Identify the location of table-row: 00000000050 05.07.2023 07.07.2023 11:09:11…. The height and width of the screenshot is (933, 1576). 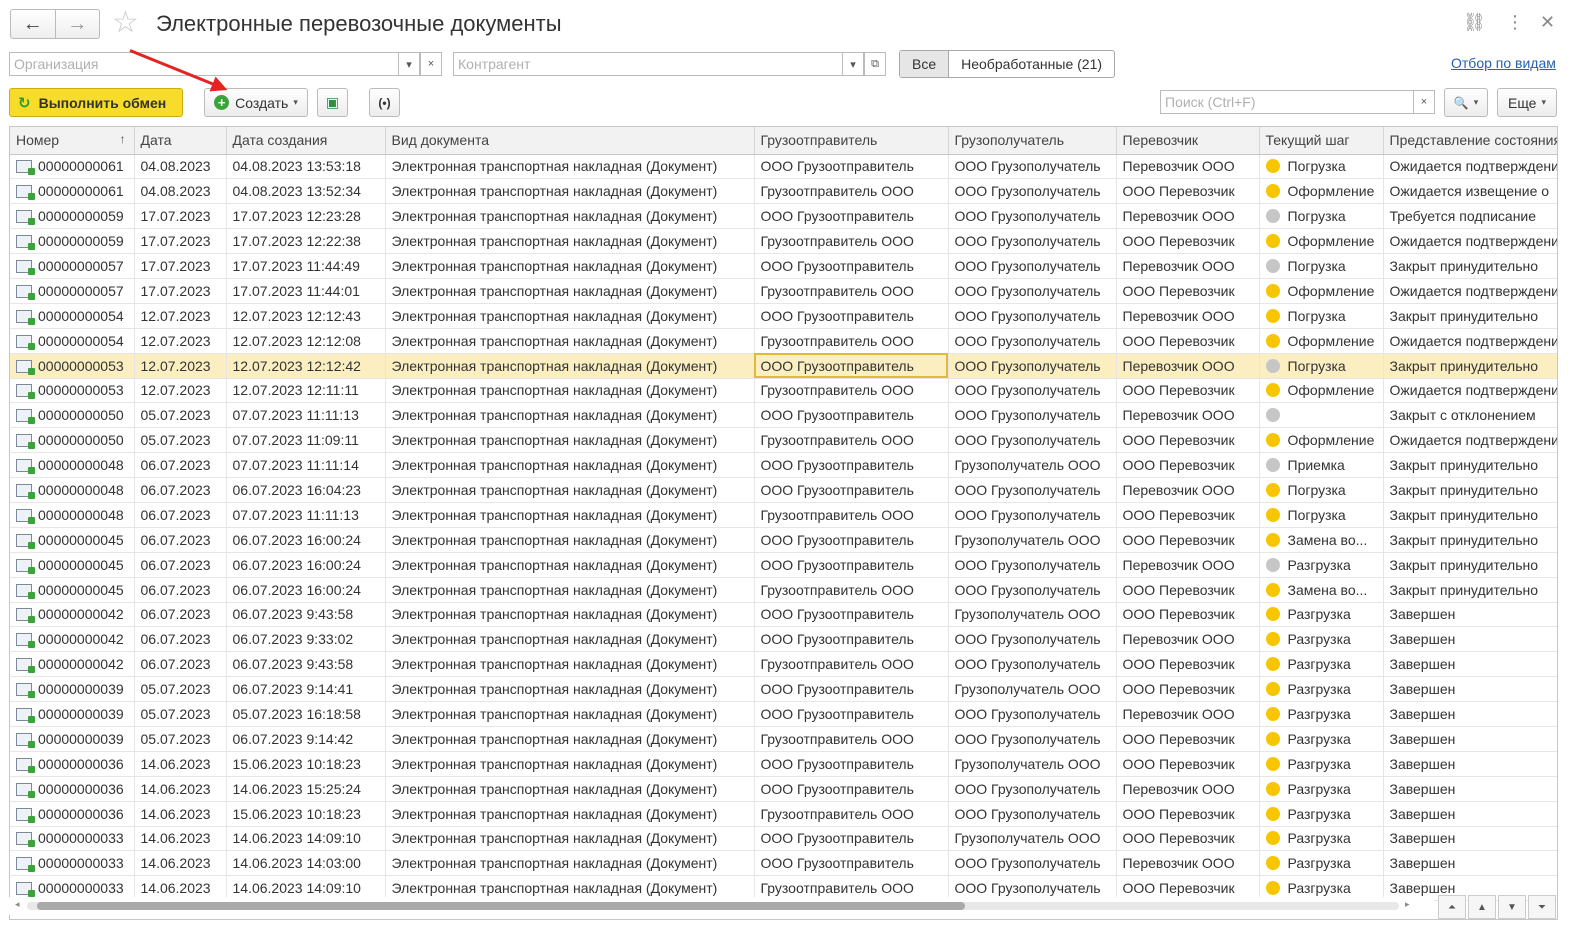
(783, 440).